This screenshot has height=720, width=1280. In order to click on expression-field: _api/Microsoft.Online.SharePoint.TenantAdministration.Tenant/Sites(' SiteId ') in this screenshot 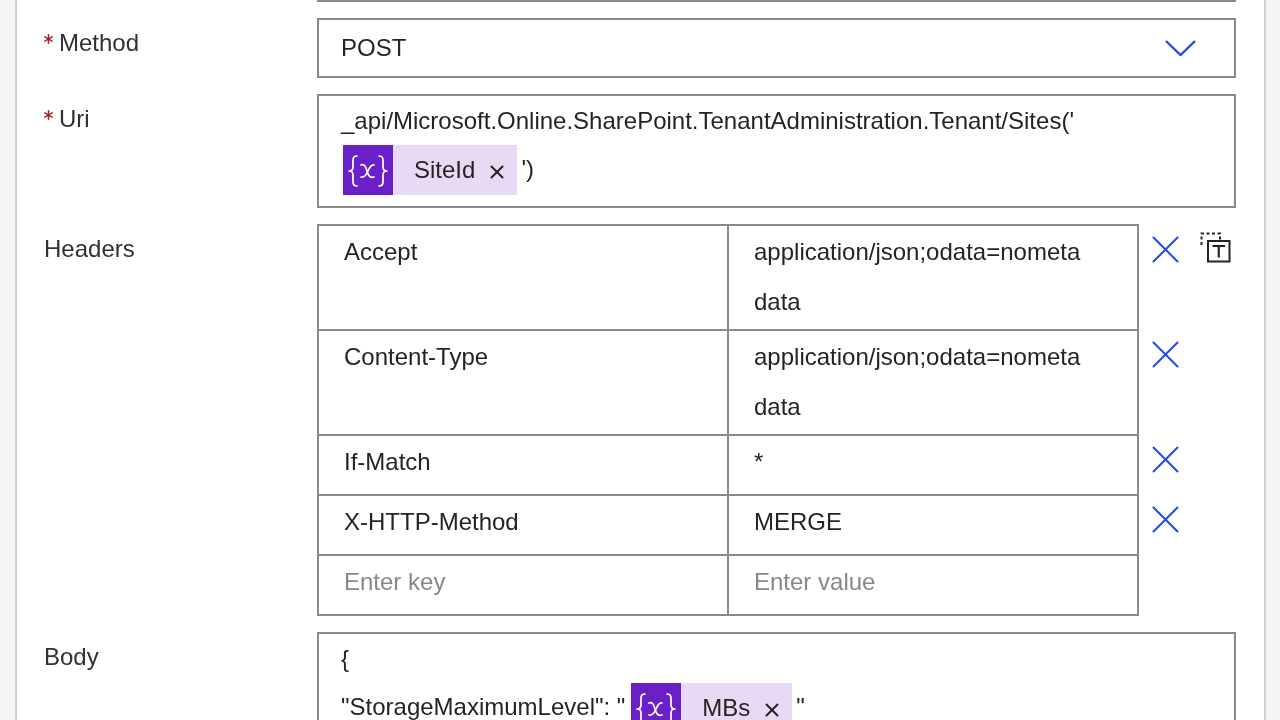, I will do `click(776, 151)`.